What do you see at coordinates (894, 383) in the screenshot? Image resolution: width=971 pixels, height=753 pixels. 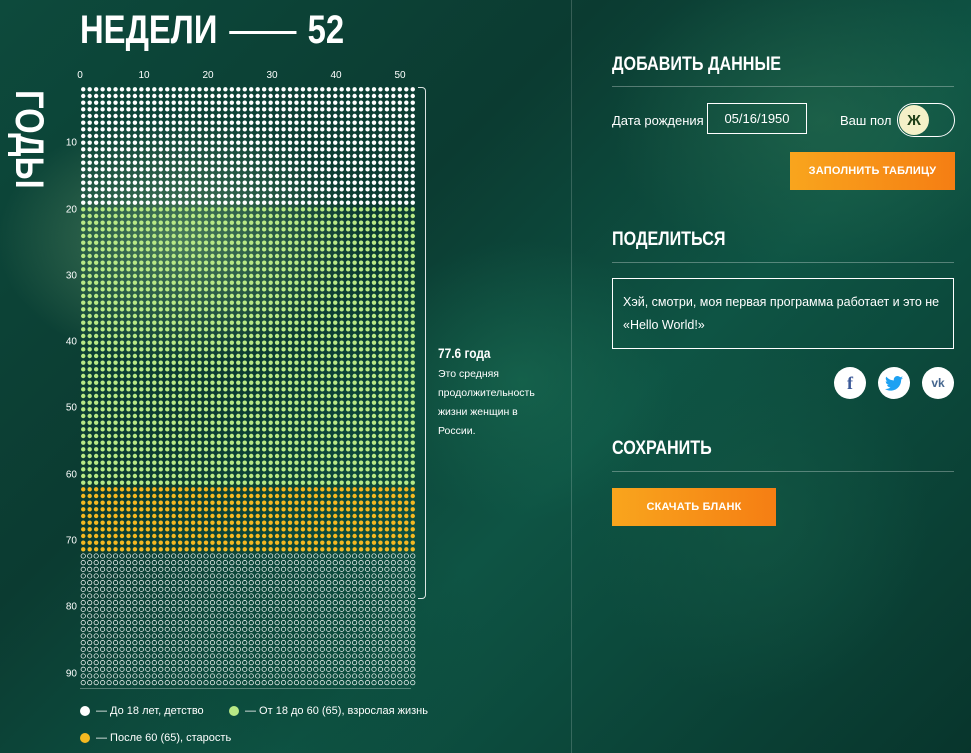 I see `twitter-icon` at bounding box center [894, 383].